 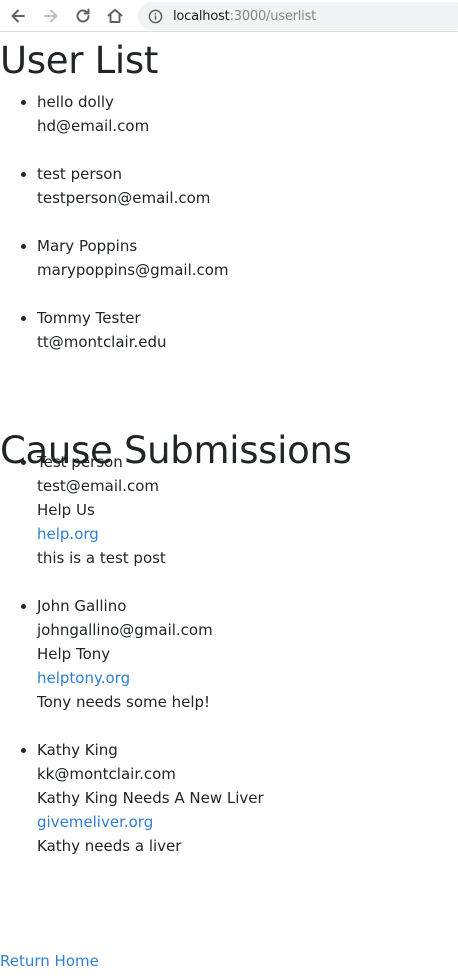 I want to click on cause-title: Kathy King Needs A New Liver, so click(x=150, y=798).